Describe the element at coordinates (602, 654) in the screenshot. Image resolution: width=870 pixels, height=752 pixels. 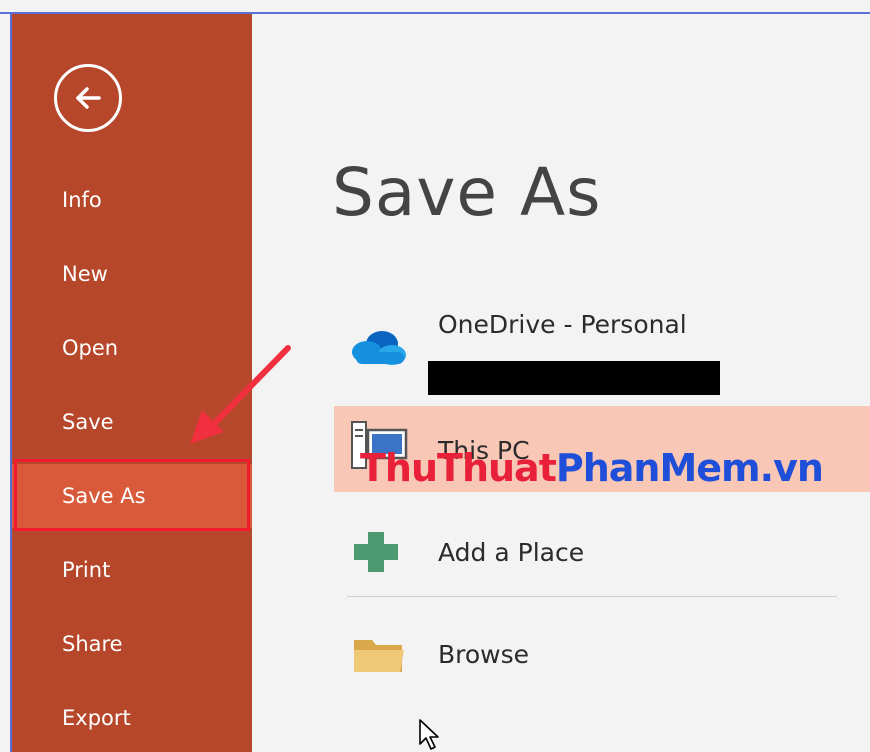
I see `place-browse: Browse` at that location.